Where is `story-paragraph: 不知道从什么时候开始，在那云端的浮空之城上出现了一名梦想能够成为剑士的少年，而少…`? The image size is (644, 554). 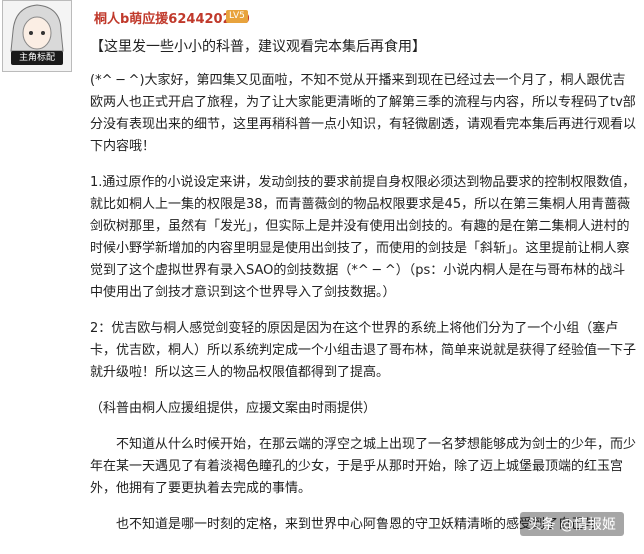
story-paragraph: 不知道从什么时候开始，在那云端的浮空之城上出现了一名梦想能够成为剑士的少年，而少… is located at coordinates (363, 466).